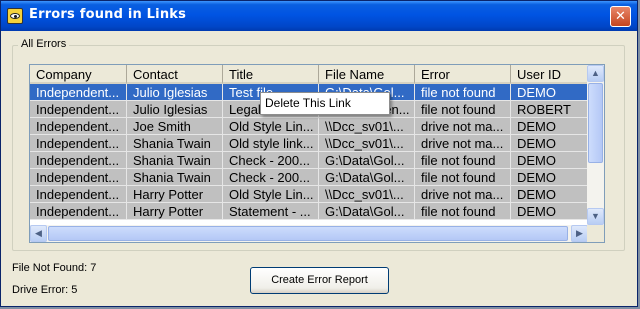 This screenshot has width=640, height=309. I want to click on group-label: All Errors, so click(44, 44).